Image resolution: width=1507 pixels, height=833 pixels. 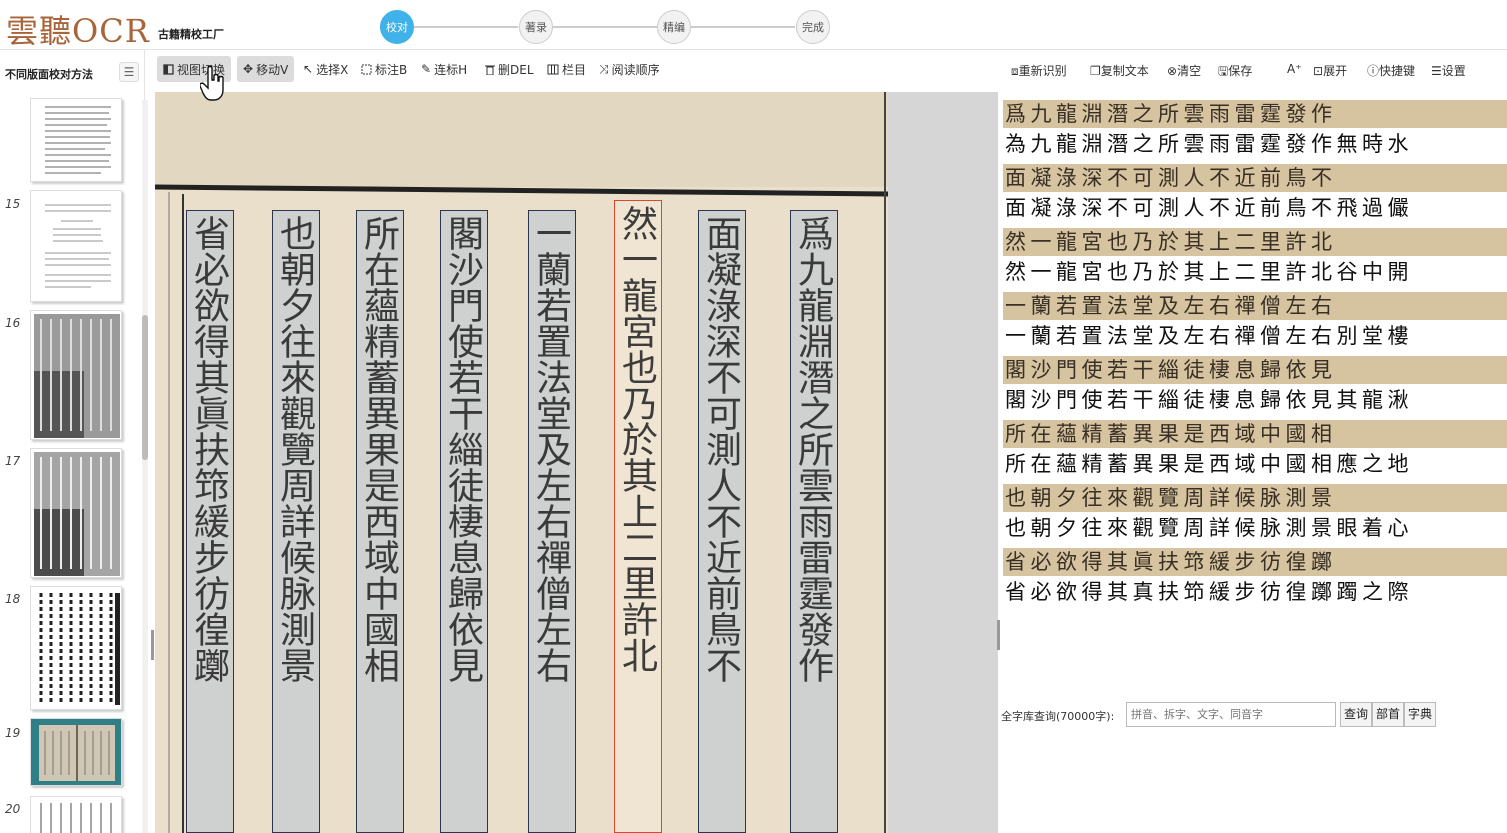 I want to click on progress-steps: 校对 著录 精编 完成, so click(x=605, y=27).